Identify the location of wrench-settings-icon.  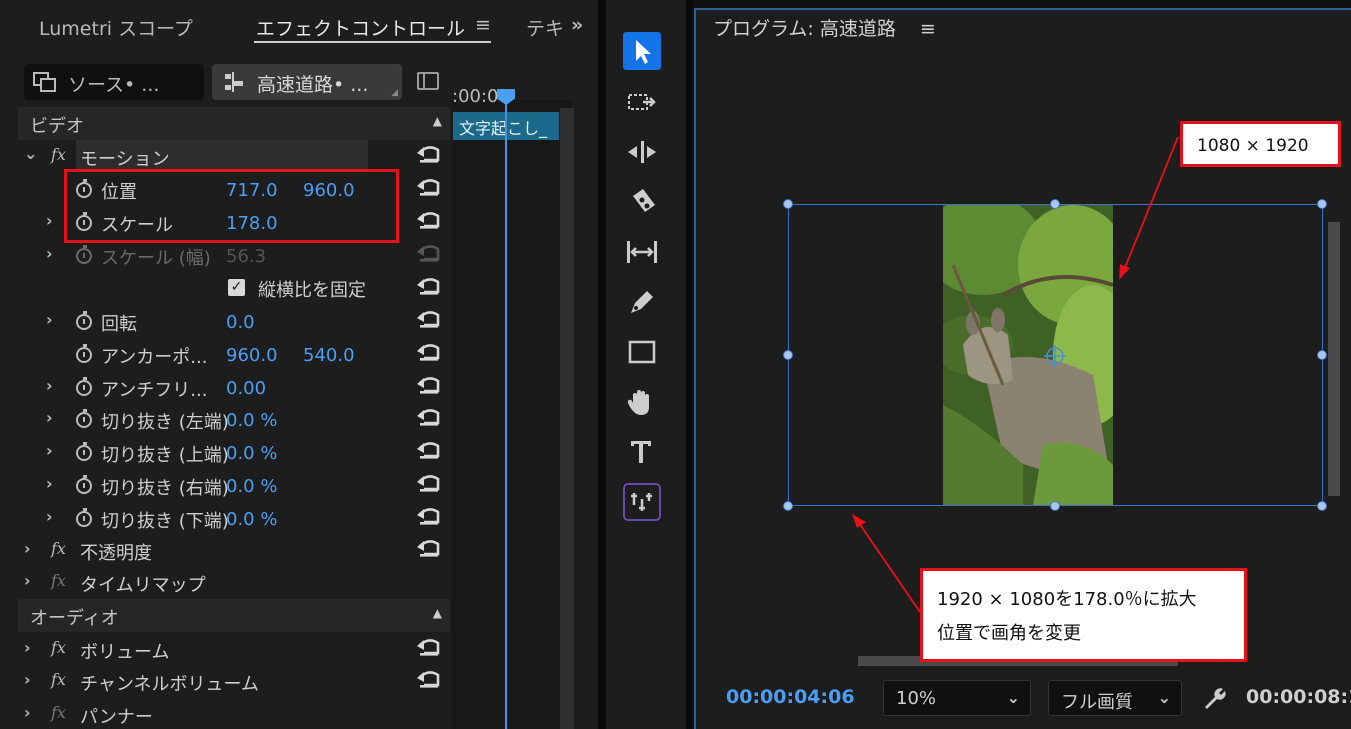
(1215, 699).